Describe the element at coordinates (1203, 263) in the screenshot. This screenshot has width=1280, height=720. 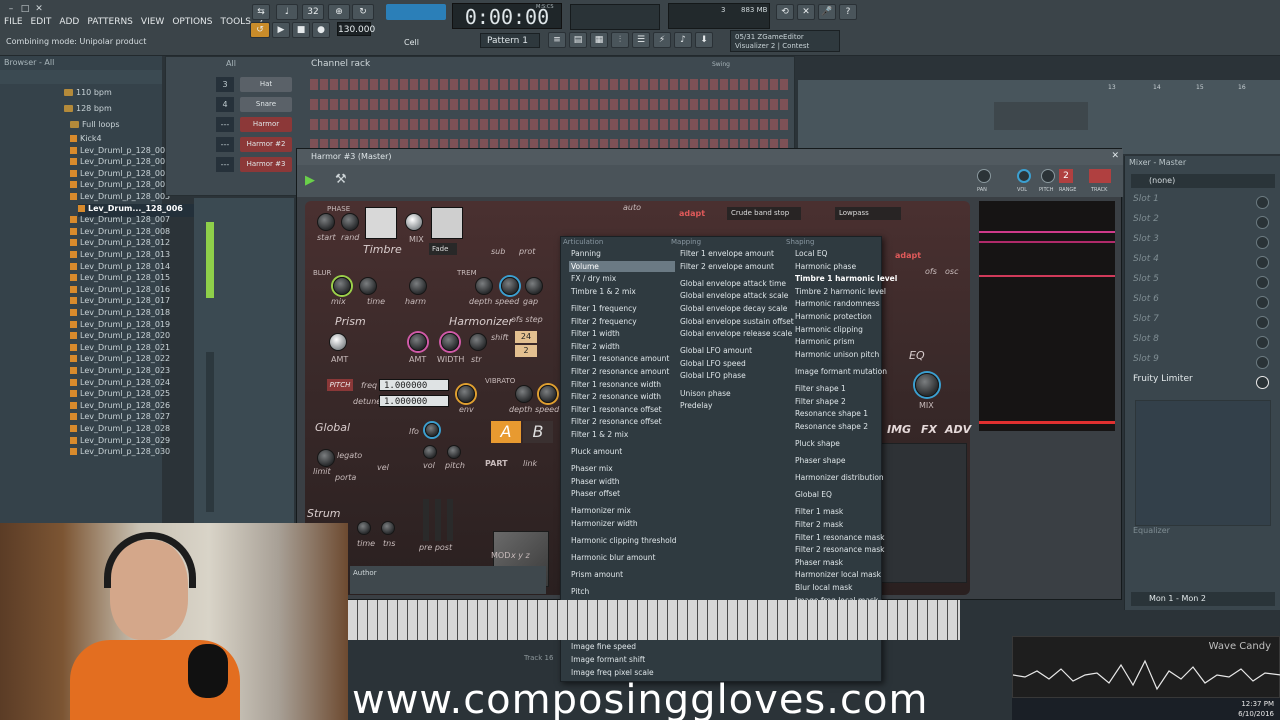
I see `mixer-slot: Slot 4` at that location.